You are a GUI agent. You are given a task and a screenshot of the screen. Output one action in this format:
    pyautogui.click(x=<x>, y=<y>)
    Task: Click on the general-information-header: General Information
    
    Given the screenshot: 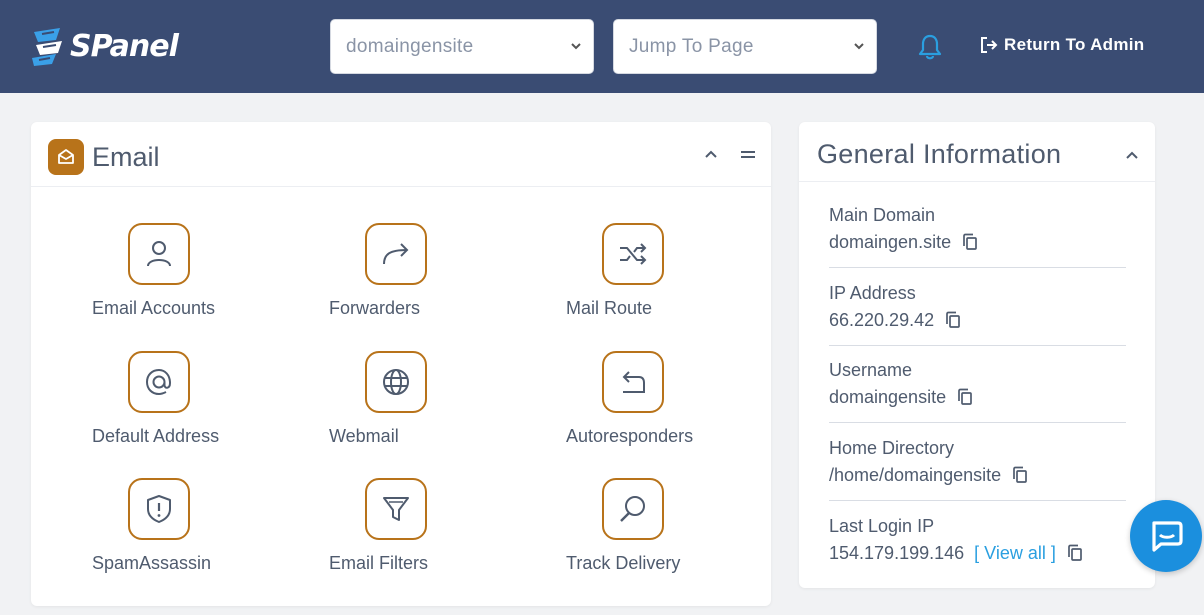 What is the action you would take?
    pyautogui.click(x=977, y=152)
    